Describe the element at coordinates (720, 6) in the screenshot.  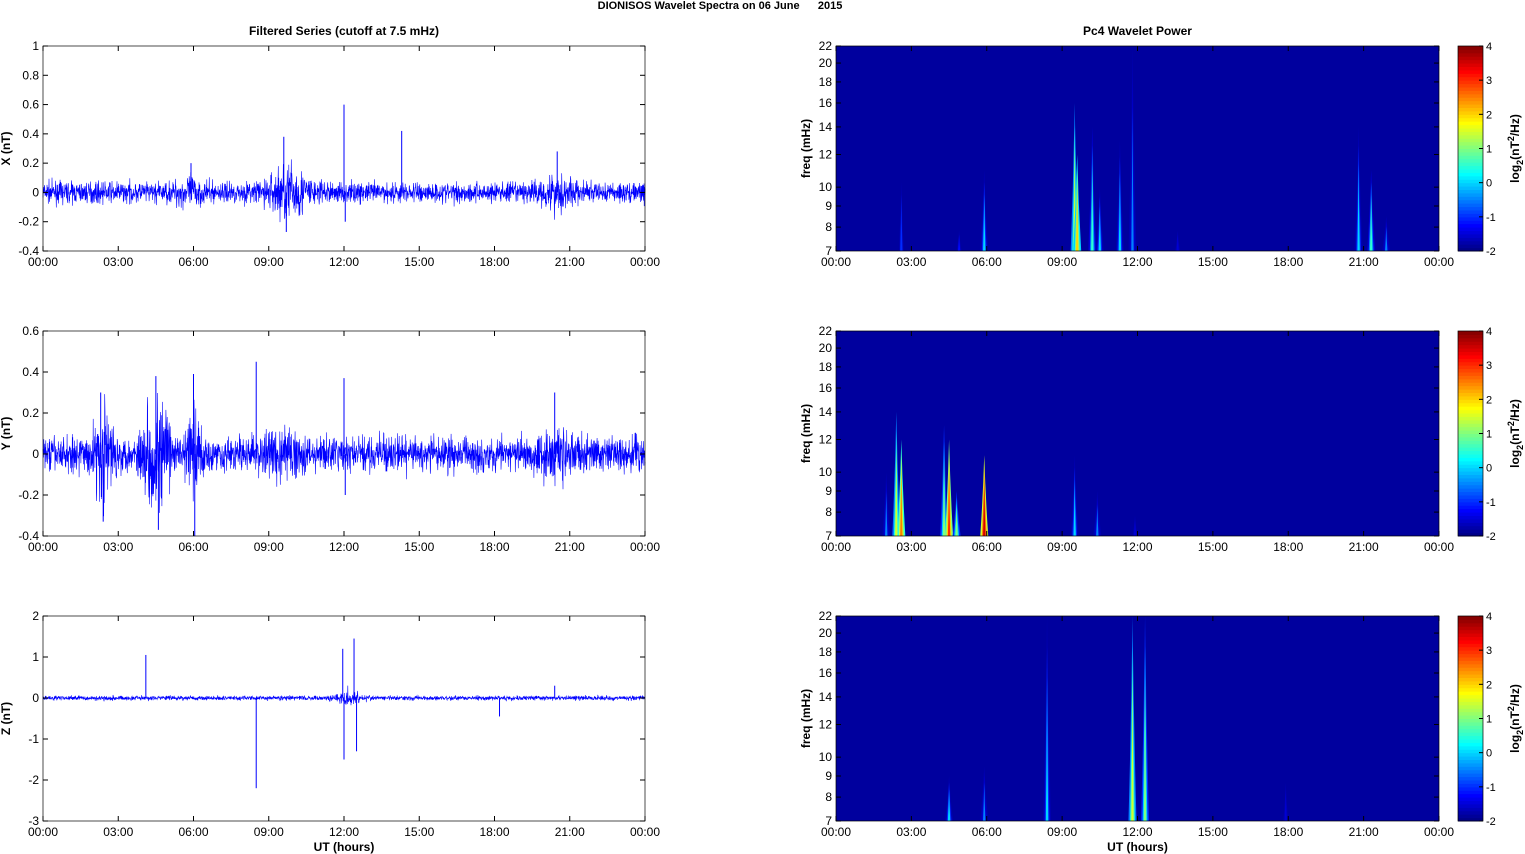
I see `figure-title: DIONISOS Wavelet Spectra on 06 June 2015` at that location.